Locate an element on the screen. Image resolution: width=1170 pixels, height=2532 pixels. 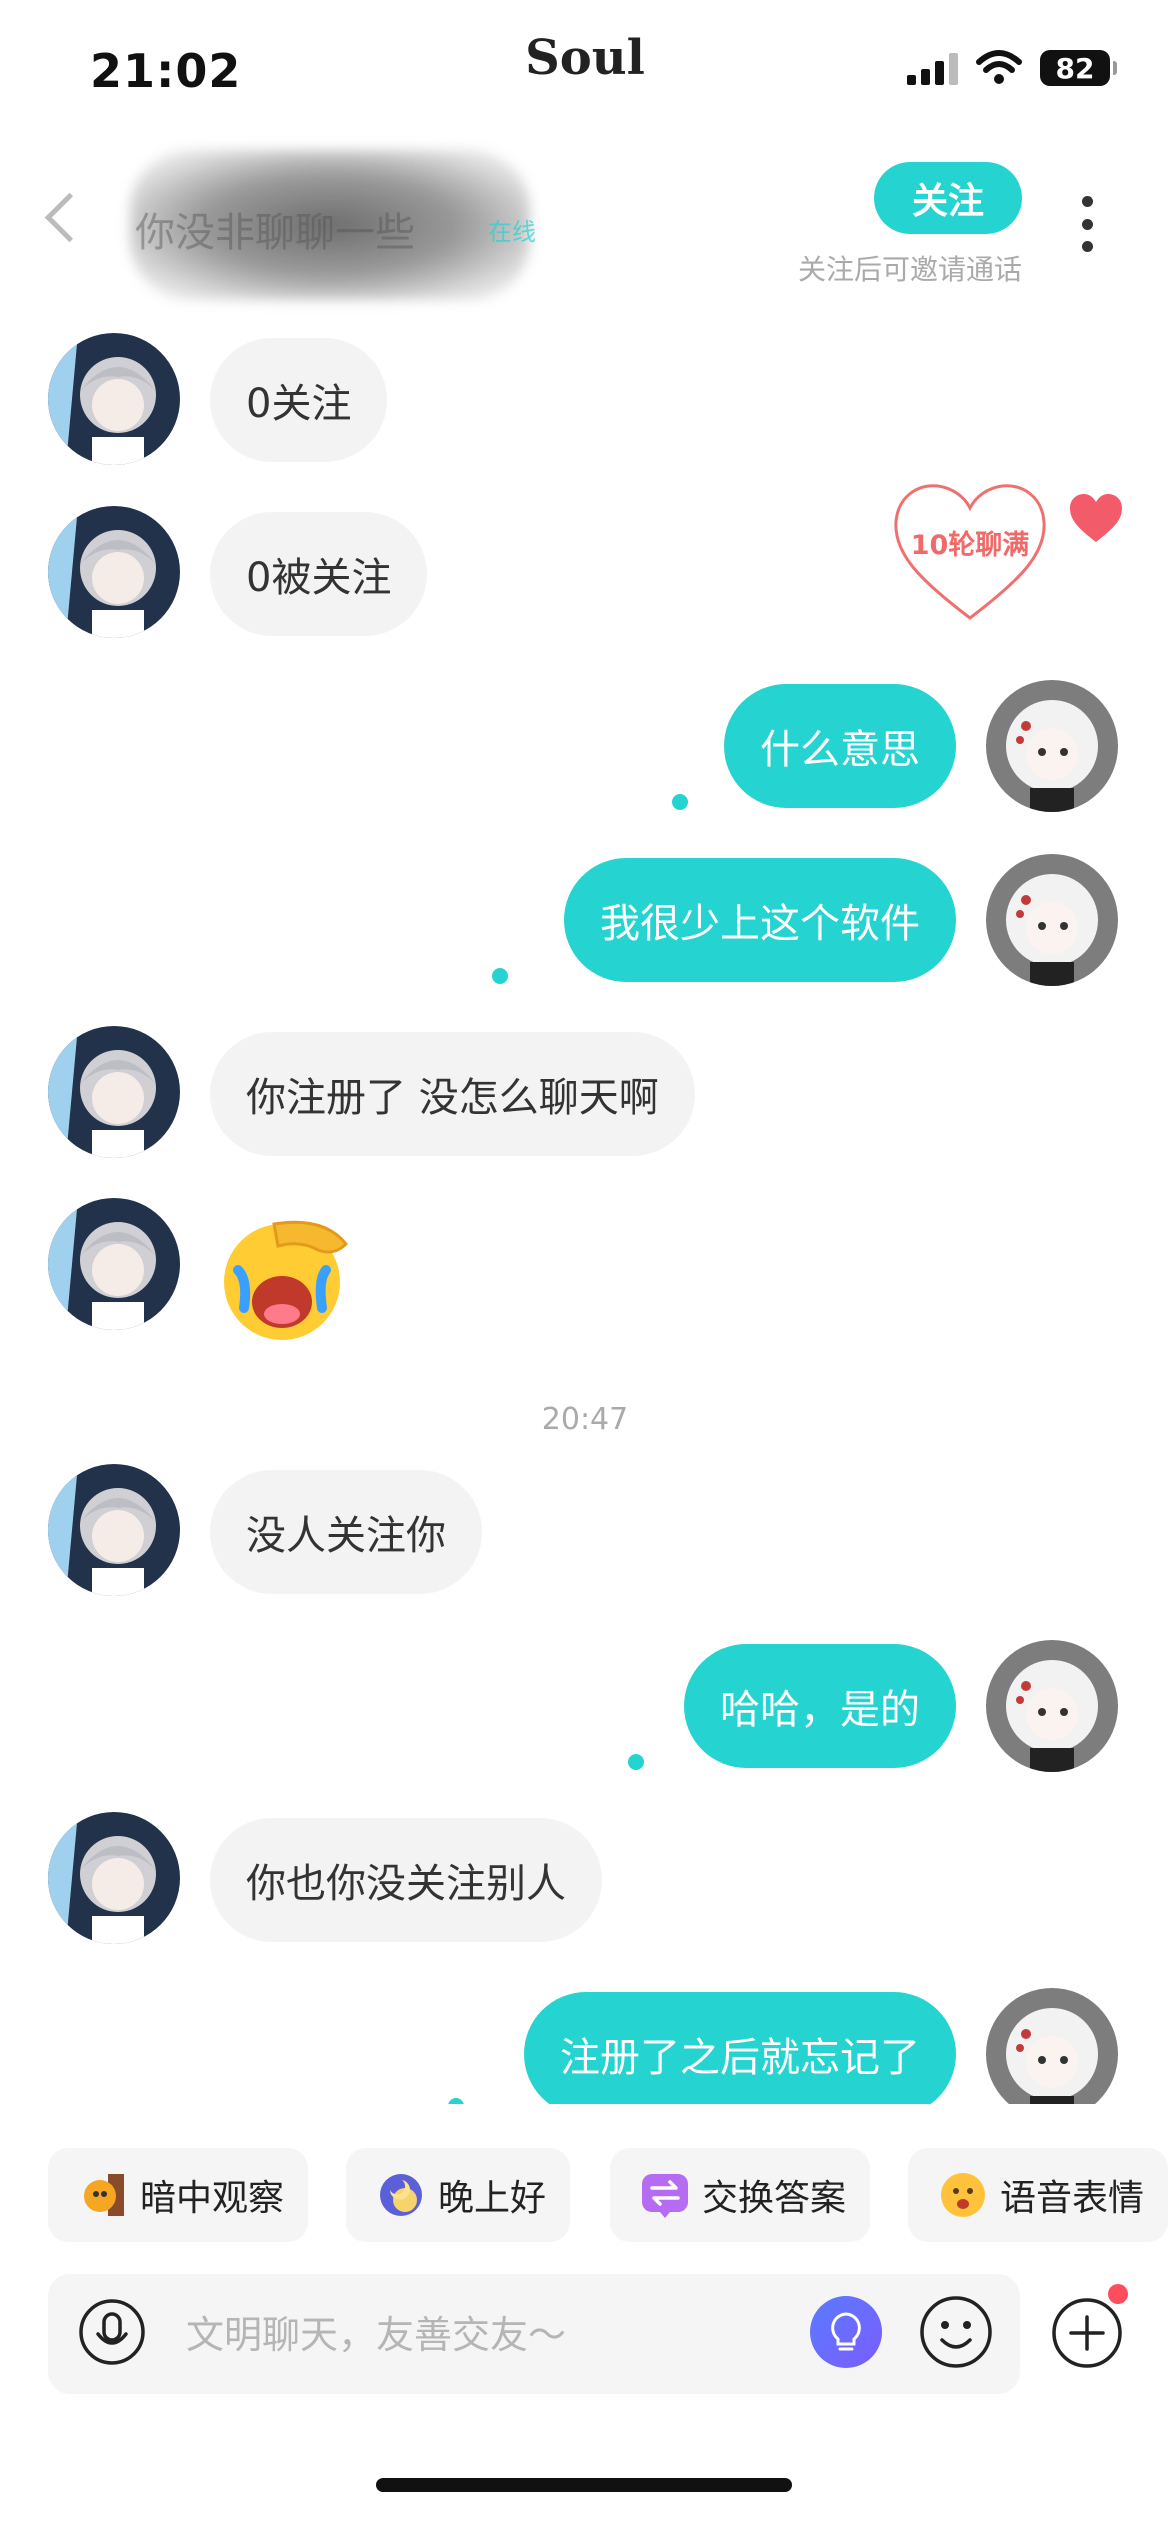
crying-face-emoji-sticker is located at coordinates (286, 1278).